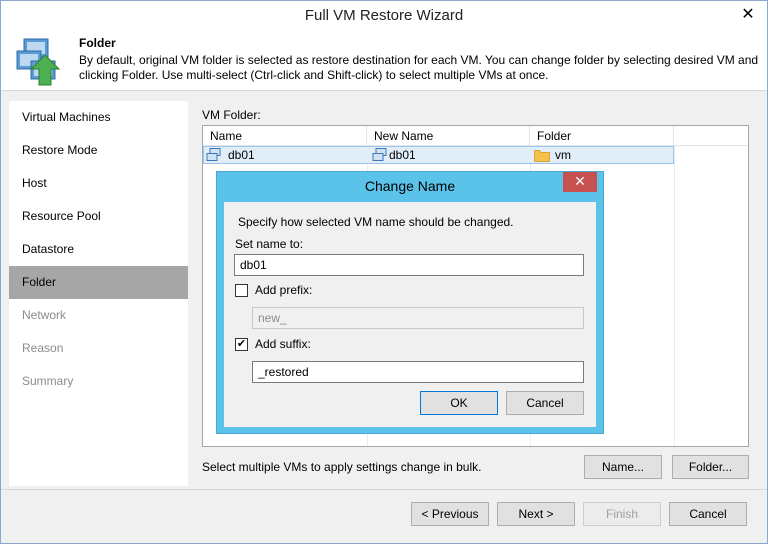 The height and width of the screenshot is (544, 768). I want to click on nav-item-host: Host, so click(98, 183).